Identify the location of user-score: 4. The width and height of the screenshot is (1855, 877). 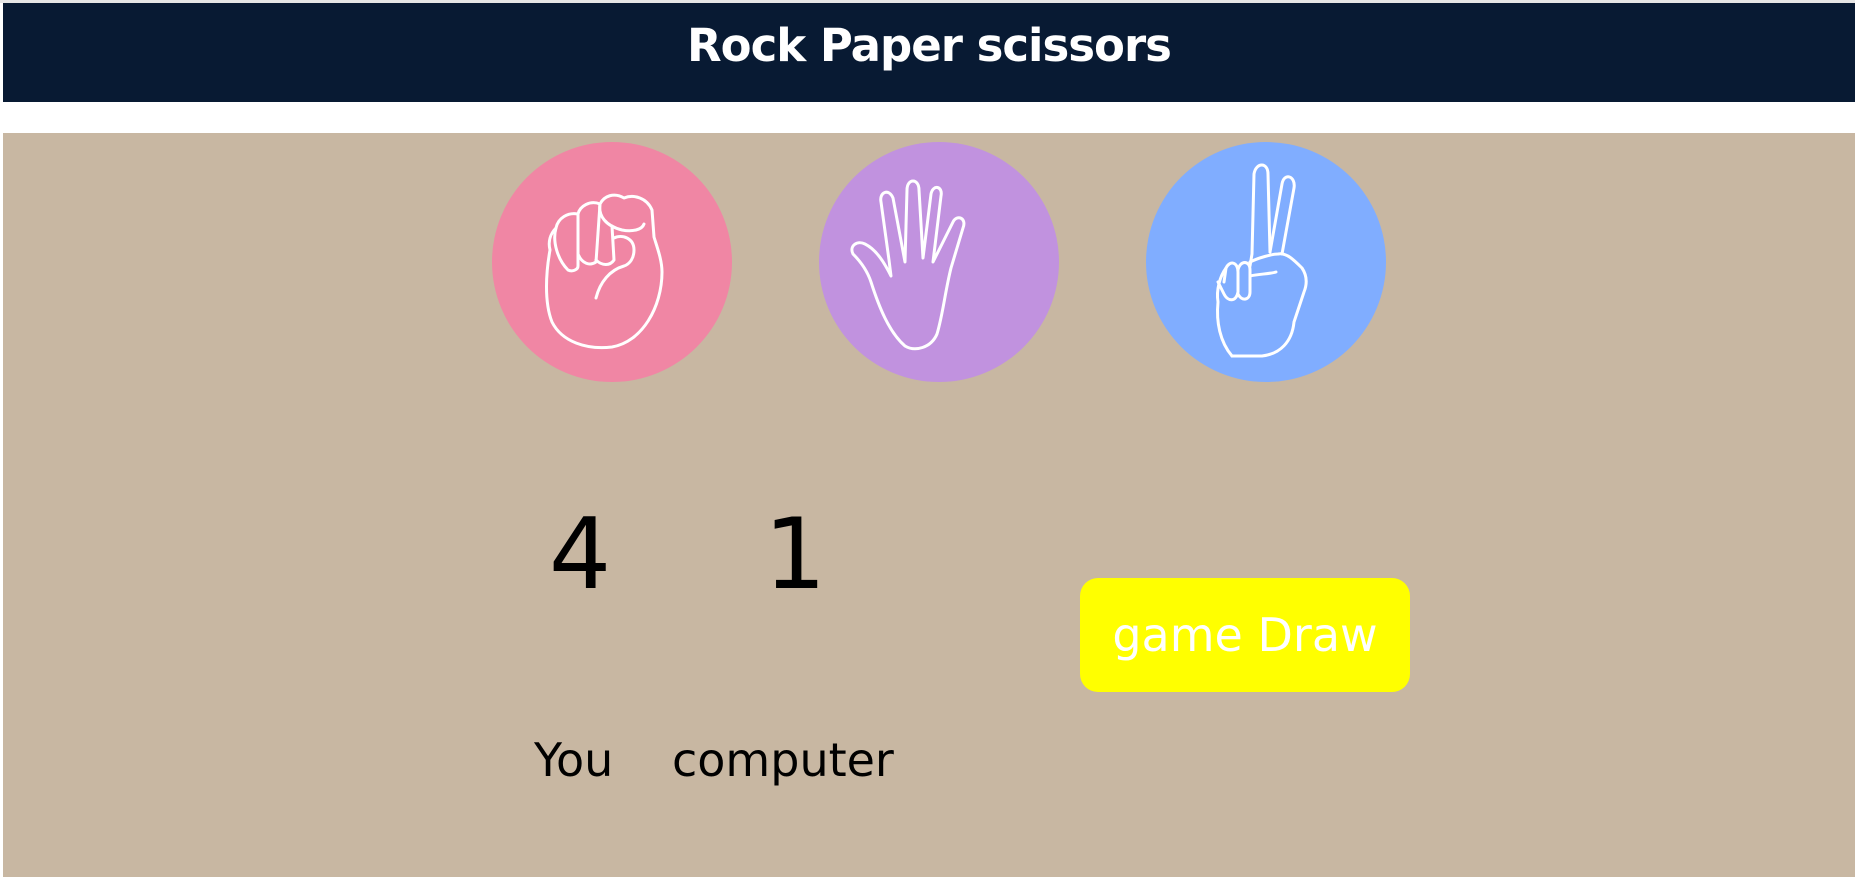
(580, 555).